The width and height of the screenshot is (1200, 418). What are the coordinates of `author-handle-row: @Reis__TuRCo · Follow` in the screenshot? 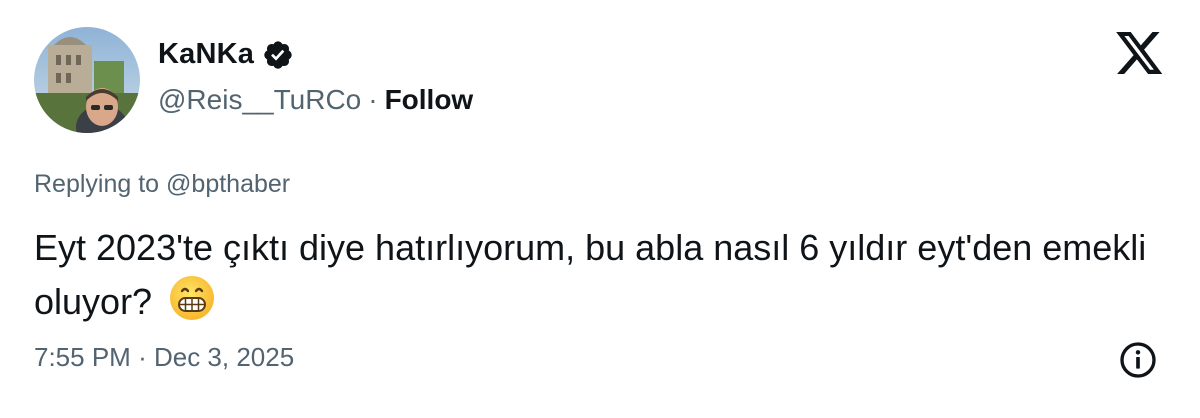 It's located at (315, 100).